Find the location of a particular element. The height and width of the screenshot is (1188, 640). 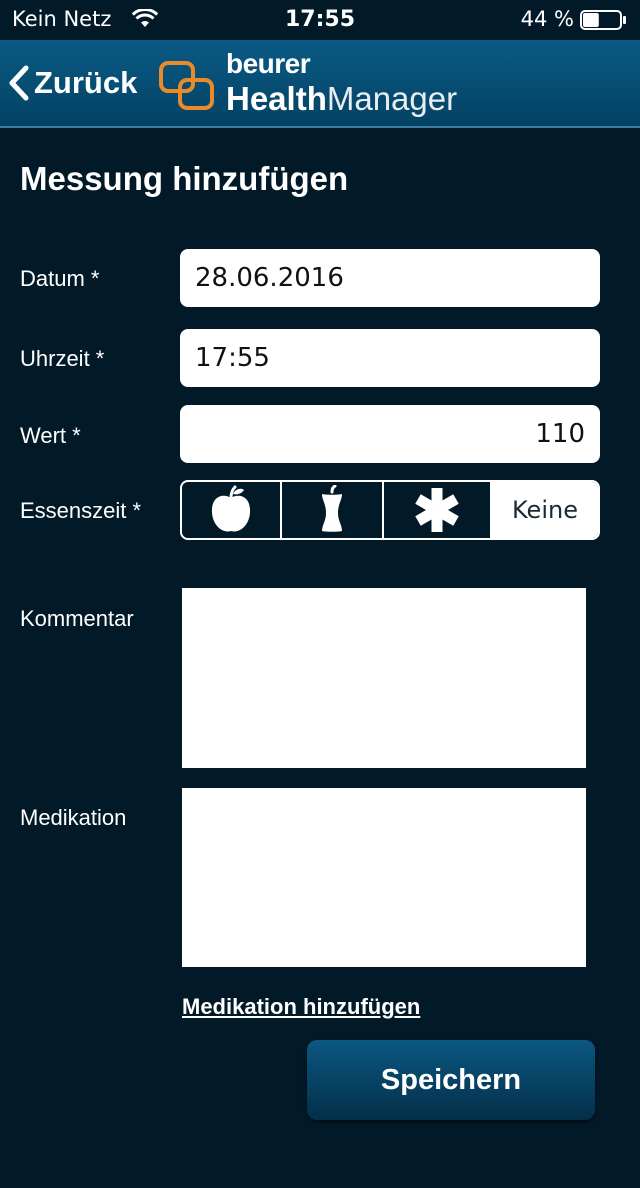

apple-icon is located at coordinates (231, 508).